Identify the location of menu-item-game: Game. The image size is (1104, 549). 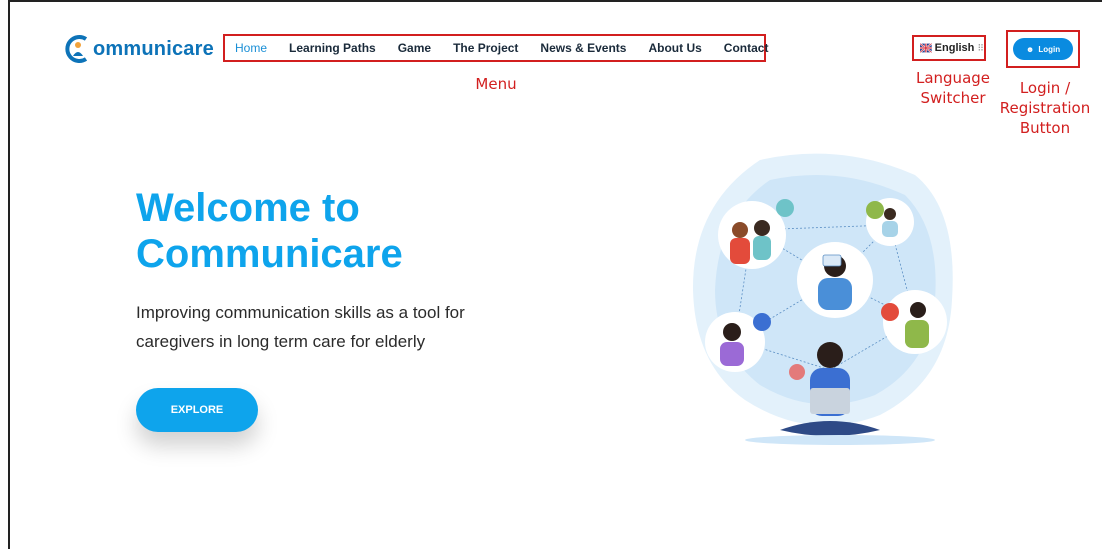
(414, 48).